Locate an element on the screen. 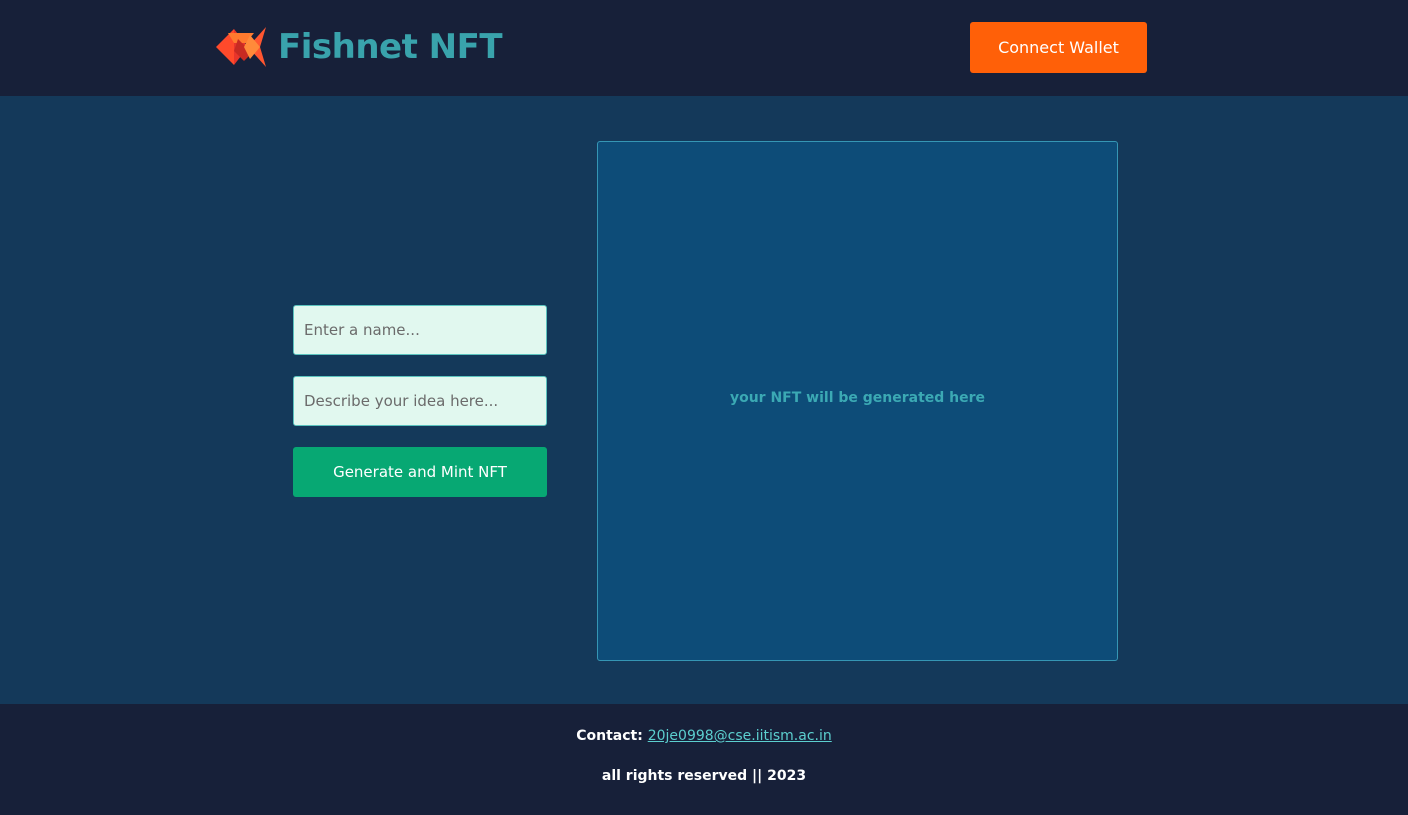 The width and height of the screenshot is (1408, 815). brand-logo: Fishnet NFT is located at coordinates (358, 47).